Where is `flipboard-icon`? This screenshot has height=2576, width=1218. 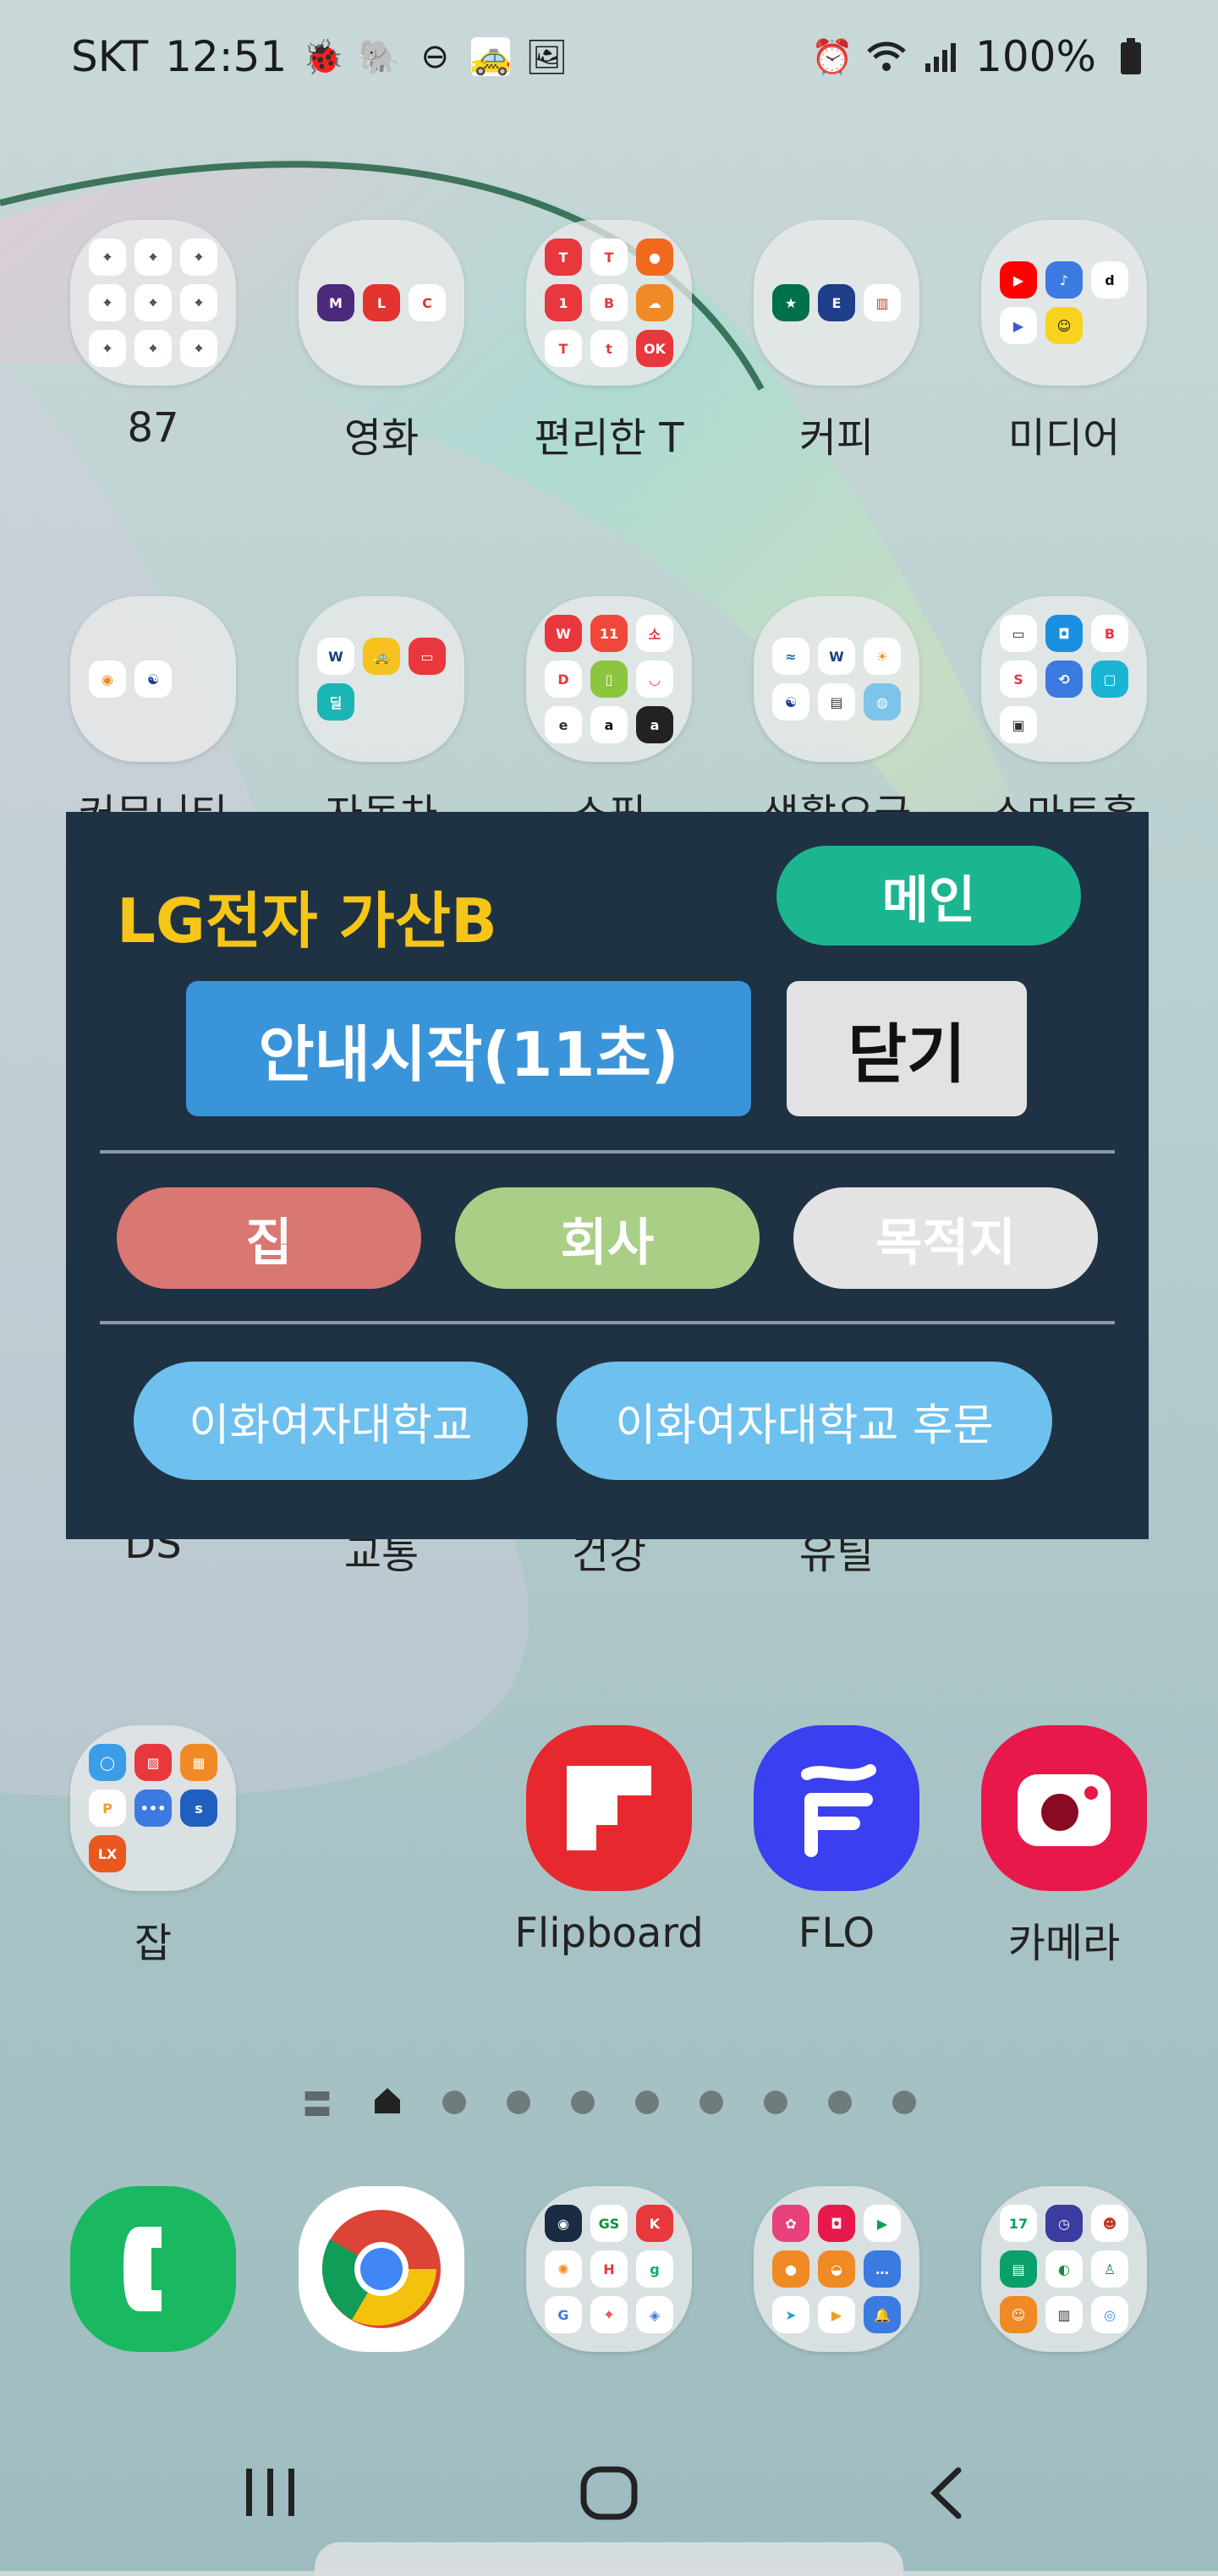 flipboard-icon is located at coordinates (609, 1808).